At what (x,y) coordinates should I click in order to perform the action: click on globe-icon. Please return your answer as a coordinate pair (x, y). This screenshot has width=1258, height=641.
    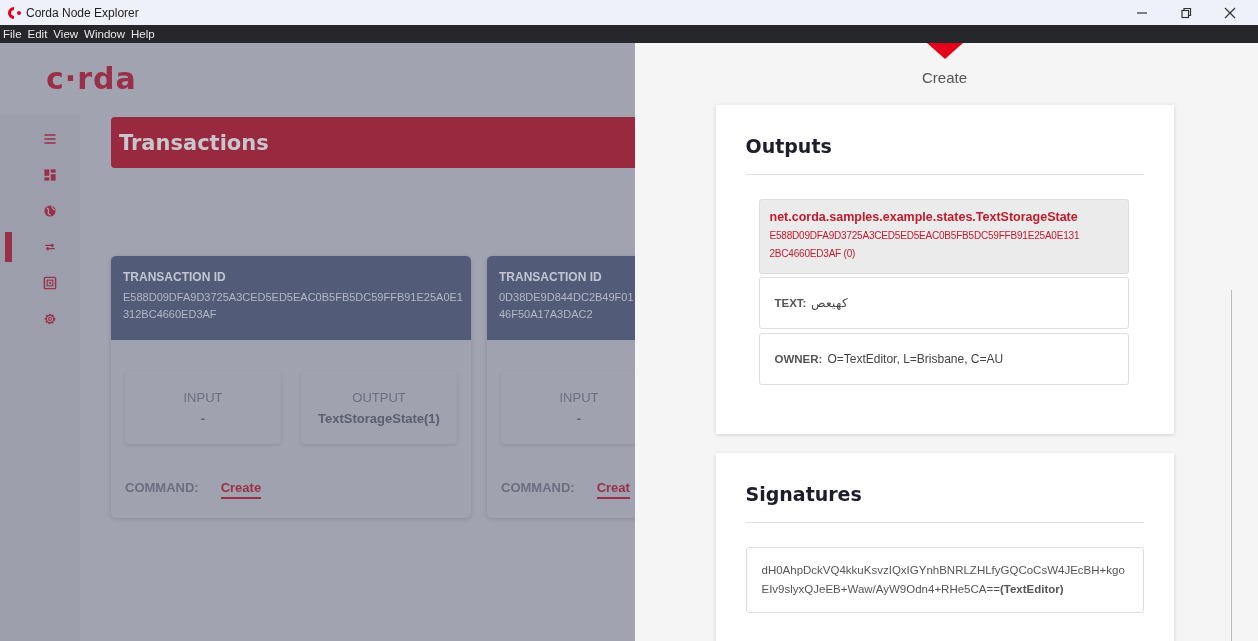
    Looking at the image, I should click on (50, 211).